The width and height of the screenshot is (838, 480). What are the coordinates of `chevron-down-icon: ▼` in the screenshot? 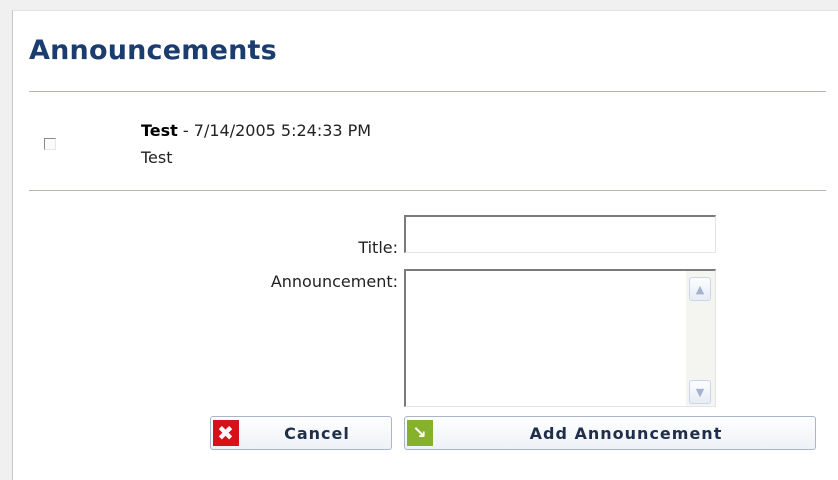 It's located at (700, 392).